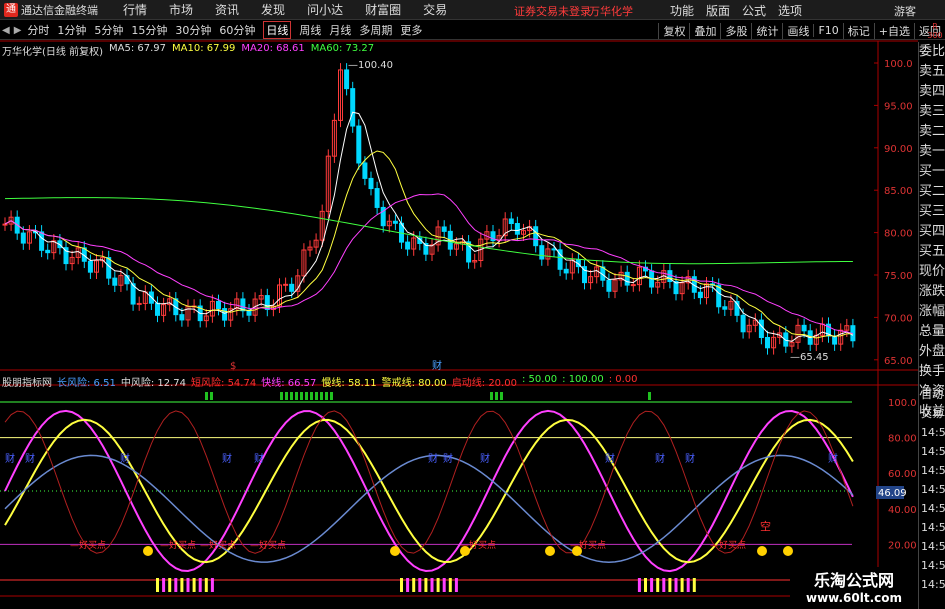 The height and width of the screenshot is (609, 945). I want to click on quote-side-panel: 委比 卖五 卖四 卖三 卖二 卖一 买一 买二 买三 买四 买五 现价 涨跌 涨幅 总量 外盘 换手 净资 收益, so click(931, 230).